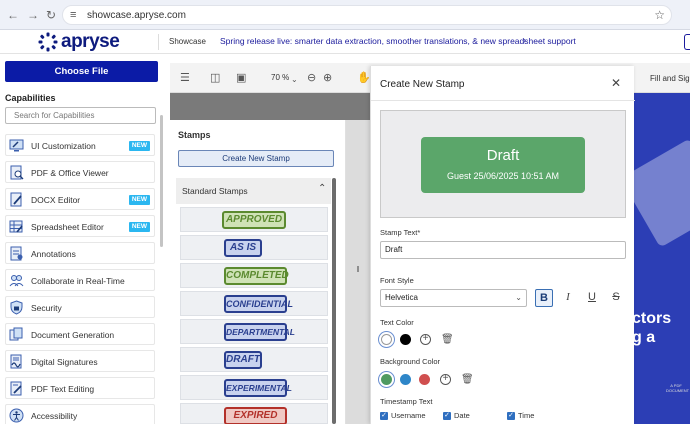  Describe the element at coordinates (254, 413) in the screenshot. I see `stamp-item: EXPIRED` at that location.